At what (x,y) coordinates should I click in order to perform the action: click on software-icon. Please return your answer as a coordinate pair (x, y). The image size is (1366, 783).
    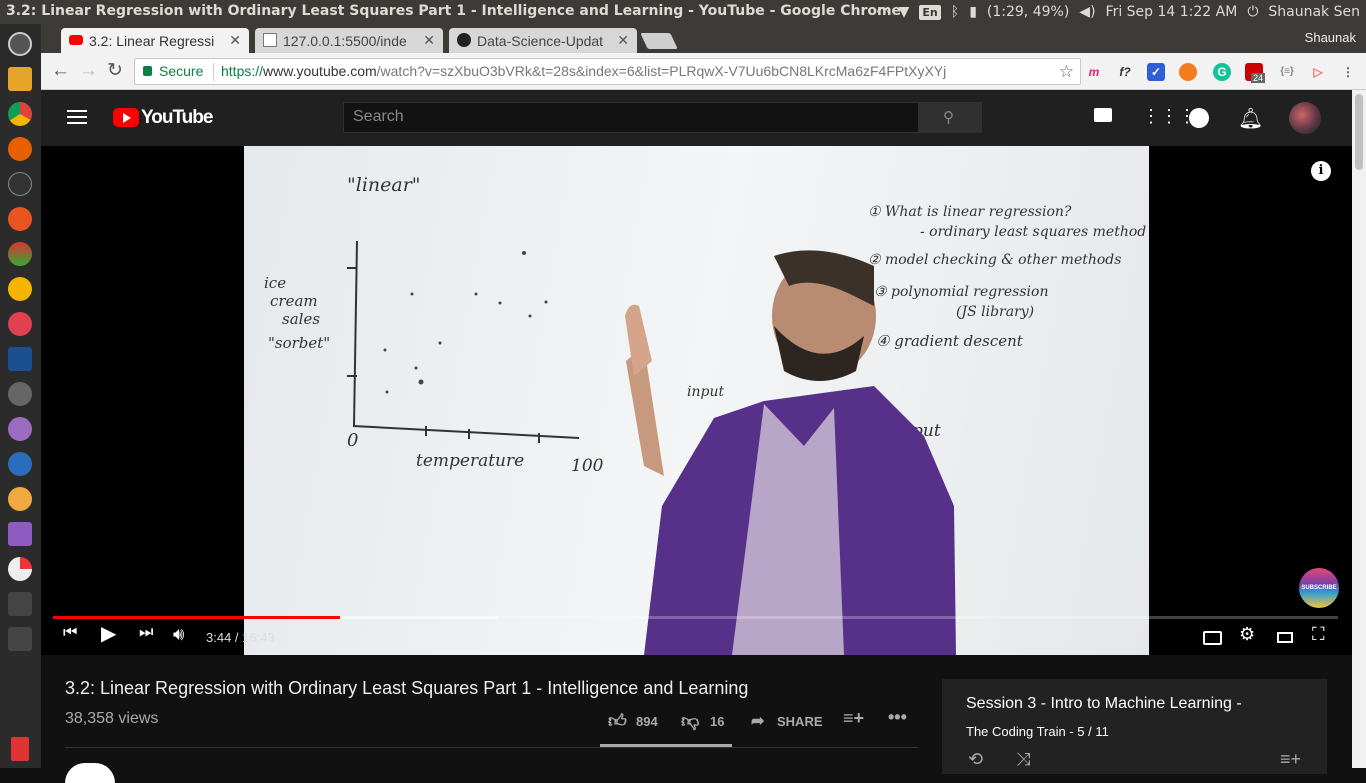
    Looking at the image, I should click on (20, 219).